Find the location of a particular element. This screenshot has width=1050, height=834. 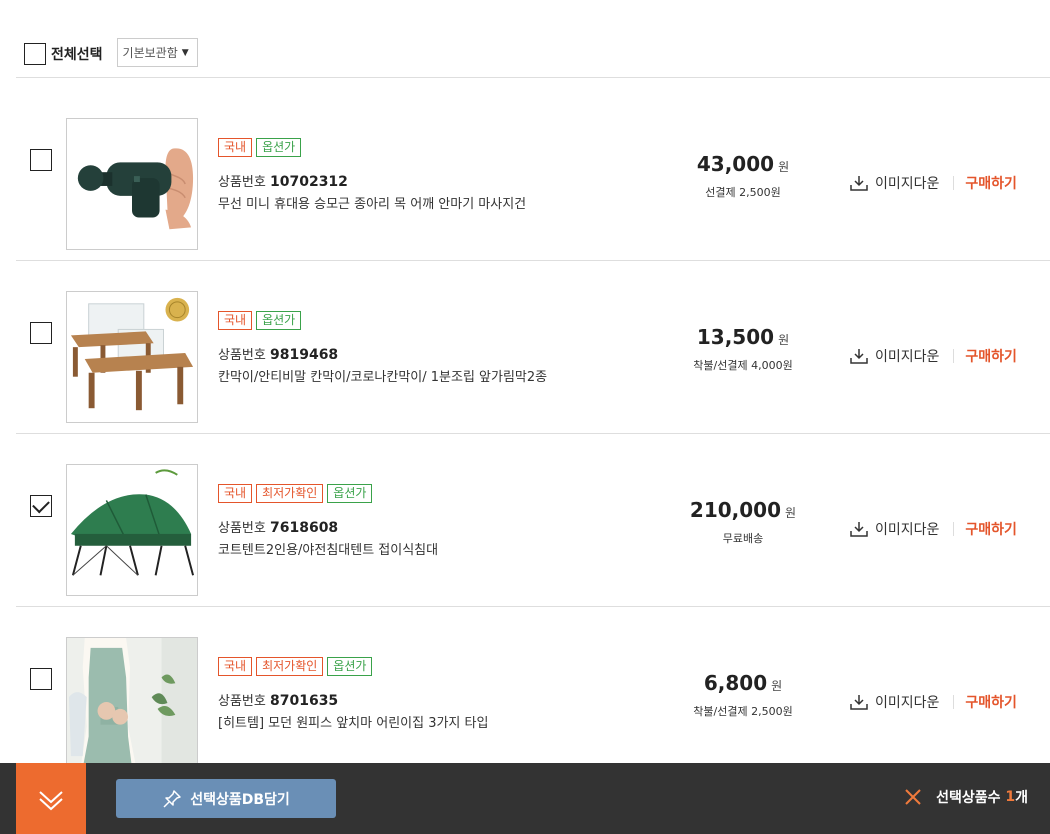

product-code-value: 9819468 is located at coordinates (304, 355).